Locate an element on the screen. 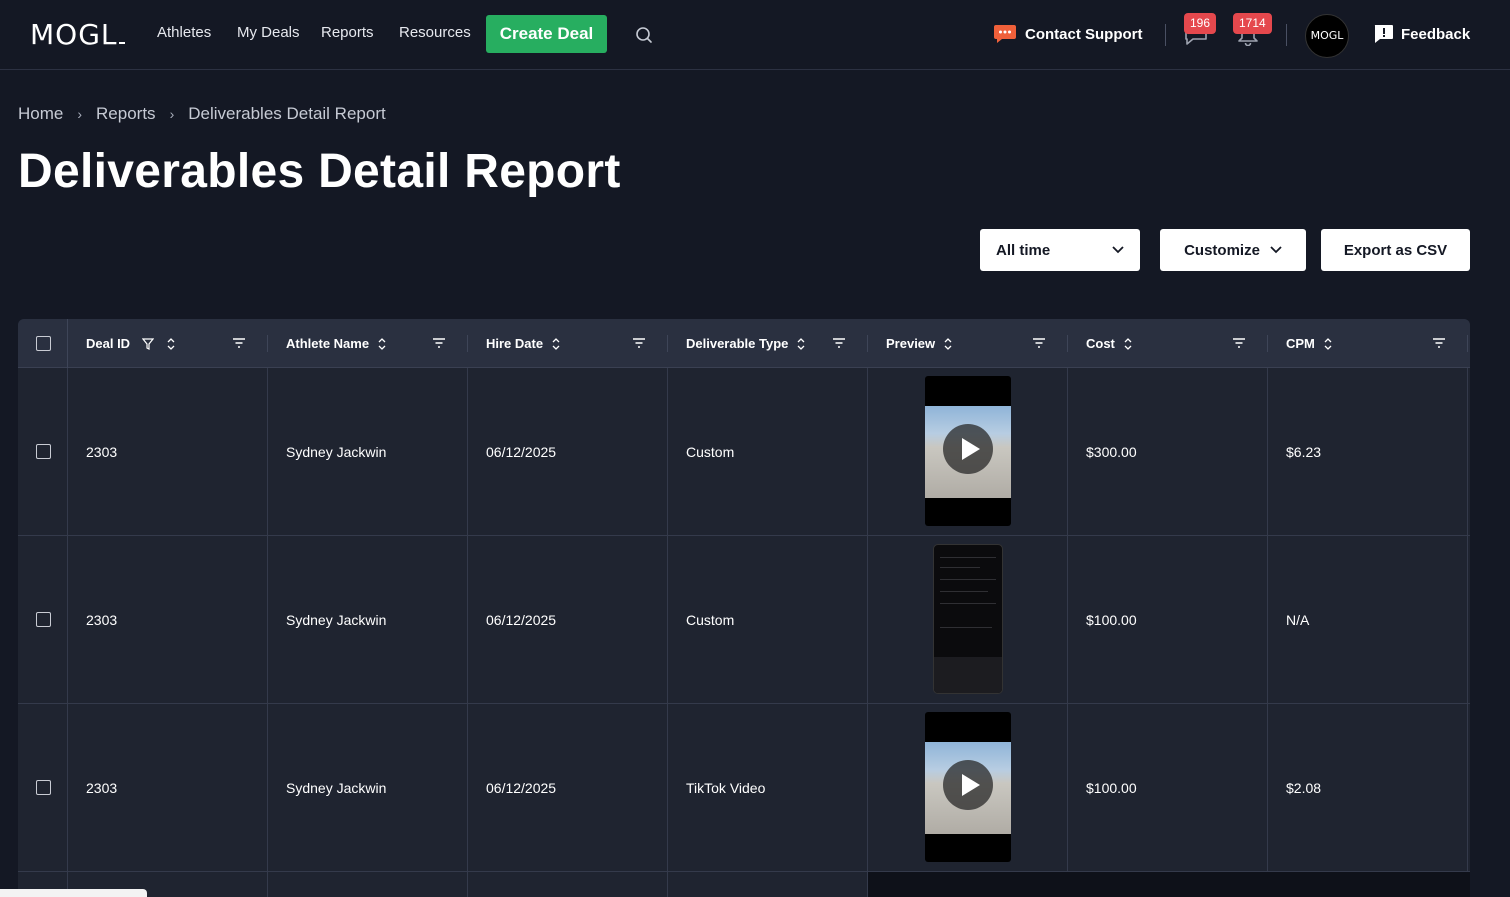 The image size is (1510, 897). contact-support-label: Contact Support is located at coordinates (1084, 34).